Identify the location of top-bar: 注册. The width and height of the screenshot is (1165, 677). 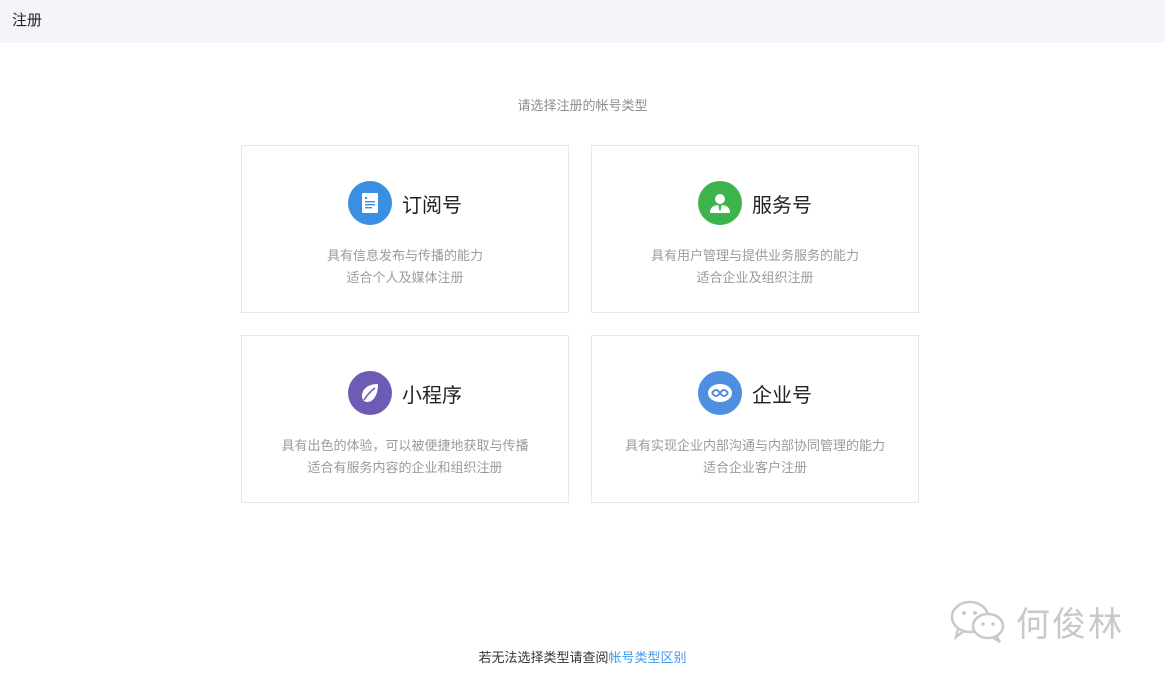
(582, 21).